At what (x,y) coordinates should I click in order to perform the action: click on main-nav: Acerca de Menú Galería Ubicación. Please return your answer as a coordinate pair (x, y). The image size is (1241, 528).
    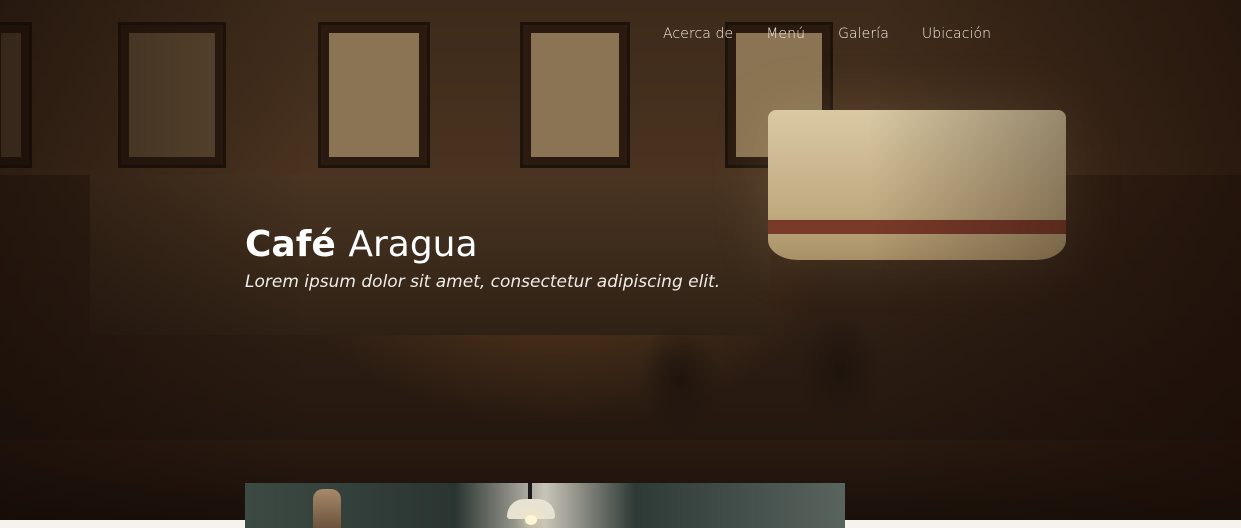
    Looking at the image, I should click on (843, 34).